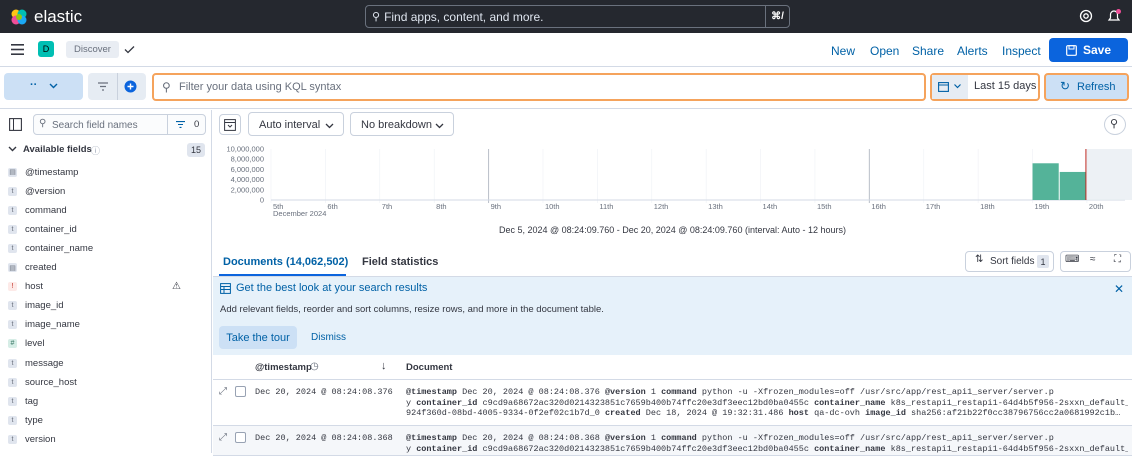  What do you see at coordinates (1088, 50) in the screenshot?
I see `save-button: Save` at bounding box center [1088, 50].